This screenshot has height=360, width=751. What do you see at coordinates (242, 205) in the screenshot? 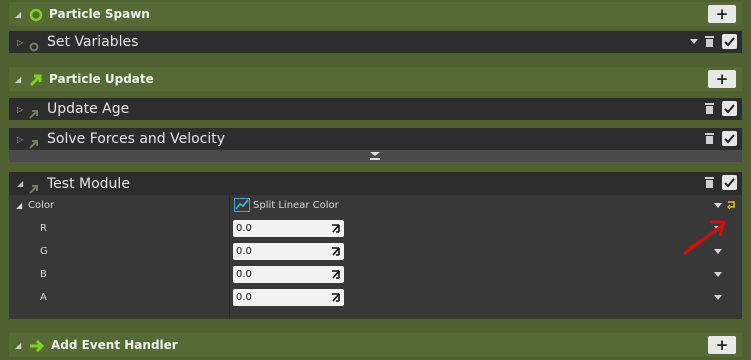
I see `dynamic-input-icon` at bounding box center [242, 205].